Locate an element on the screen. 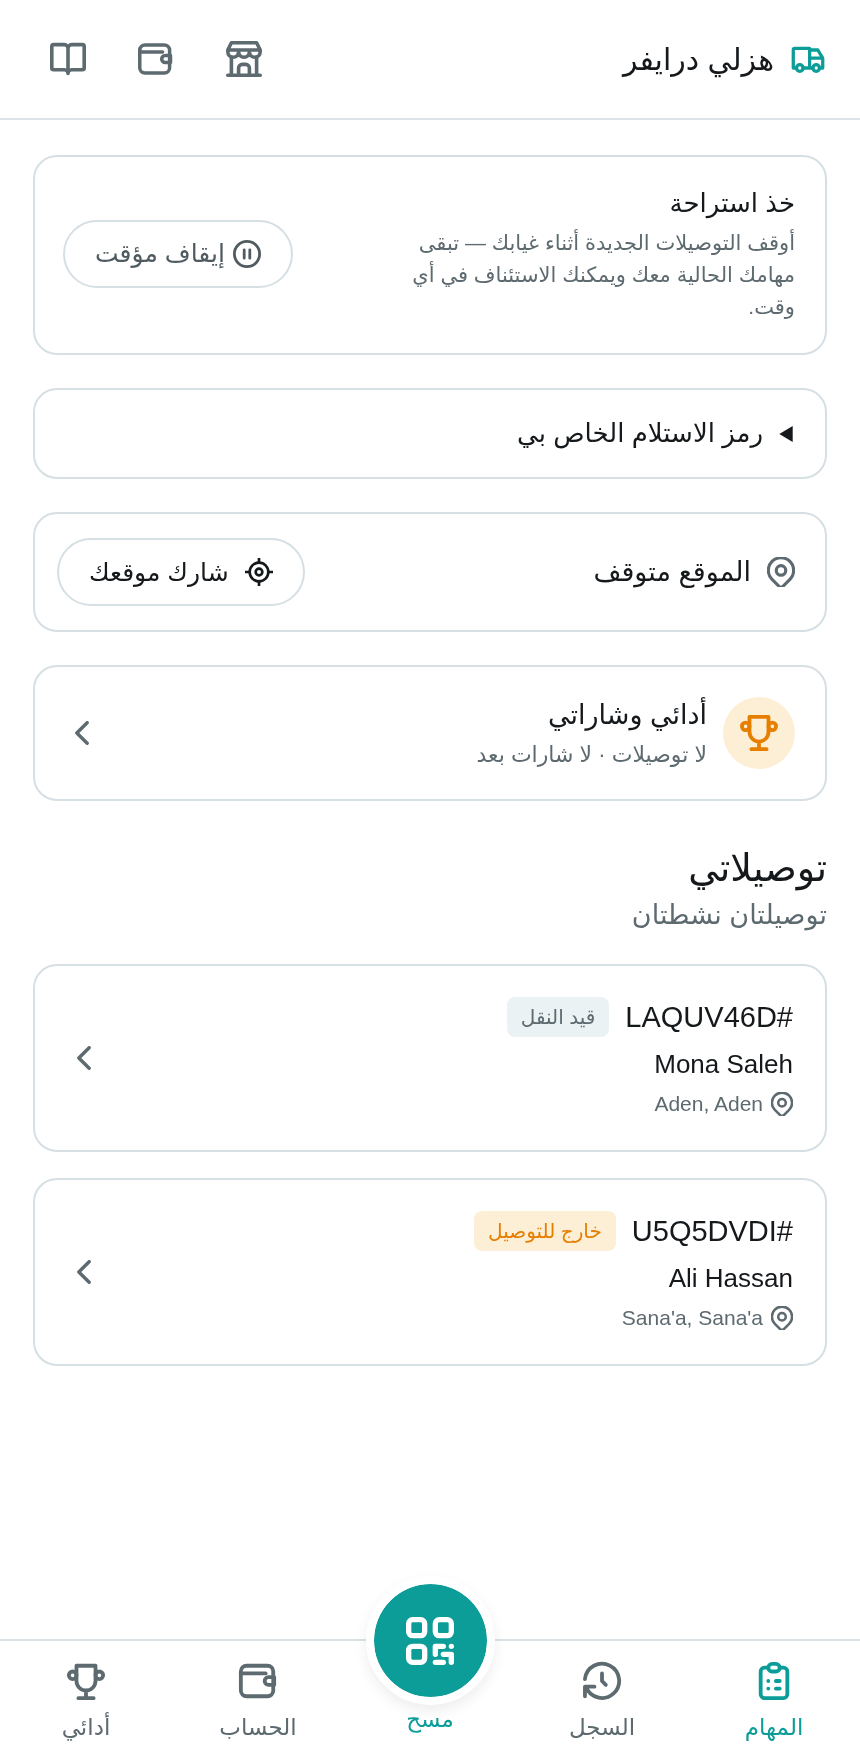 The image size is (860, 1760). delivery-address: Sana'a, Sana'a is located at coordinates (692, 1318).